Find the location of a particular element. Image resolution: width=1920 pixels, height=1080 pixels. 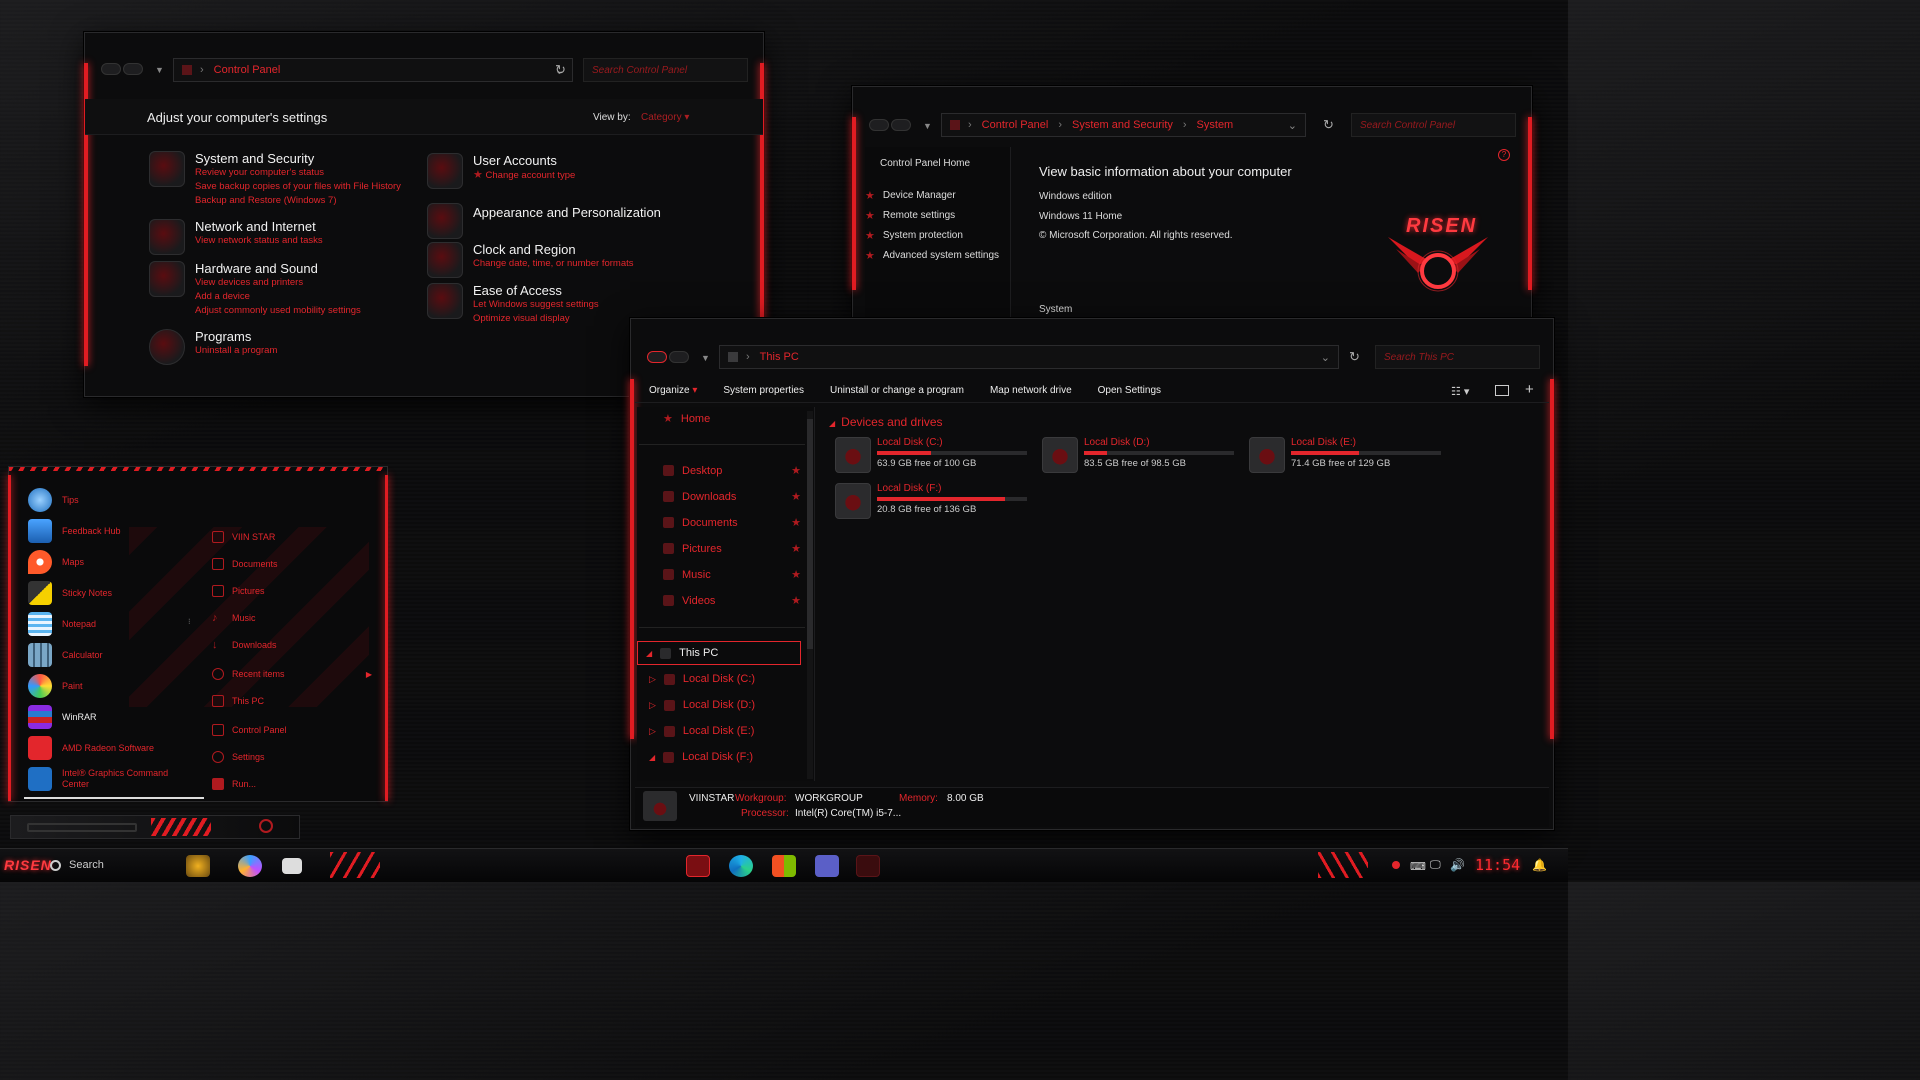

control-panel-home-link: Control Panel Home is located at coordinates (925, 163).